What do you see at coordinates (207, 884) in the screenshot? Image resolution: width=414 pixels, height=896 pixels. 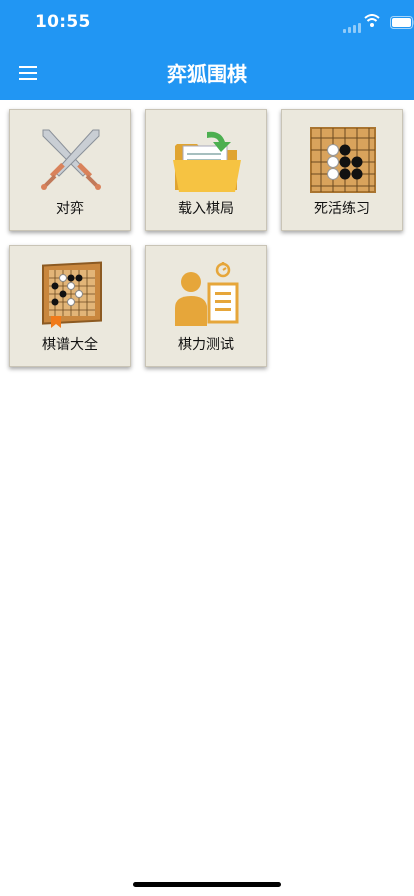 I see `home-indicator` at bounding box center [207, 884].